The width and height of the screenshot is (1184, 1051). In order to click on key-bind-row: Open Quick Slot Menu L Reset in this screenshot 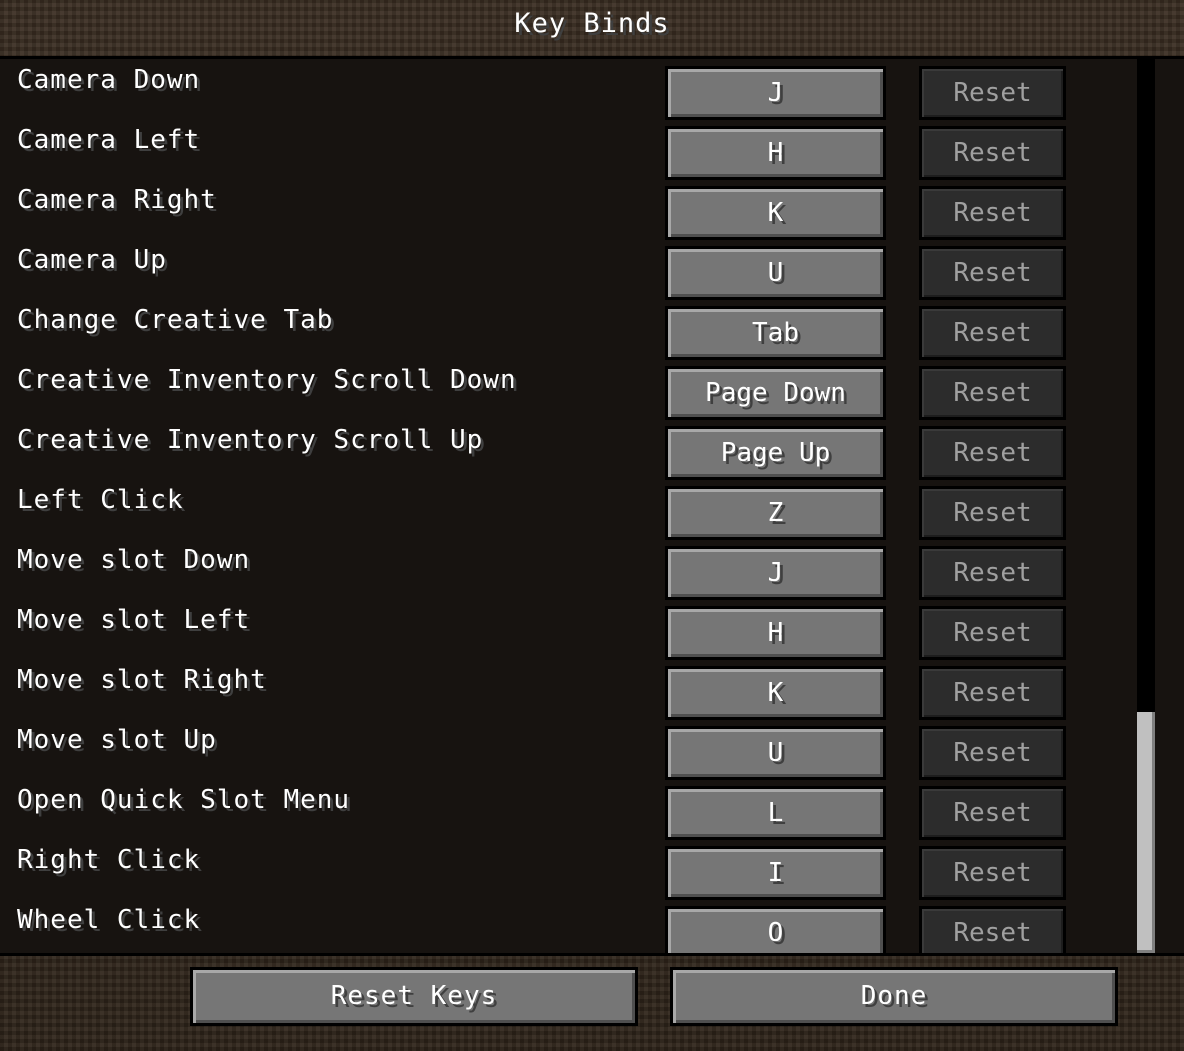, I will do `click(570, 811)`.